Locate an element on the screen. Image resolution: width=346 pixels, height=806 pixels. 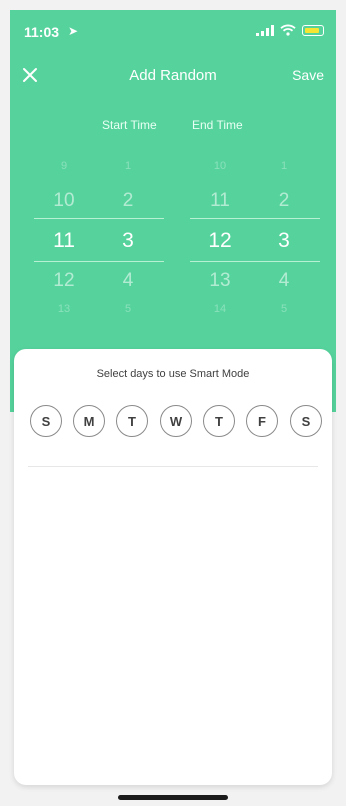
page-title: Add Random is located at coordinates (173, 75).